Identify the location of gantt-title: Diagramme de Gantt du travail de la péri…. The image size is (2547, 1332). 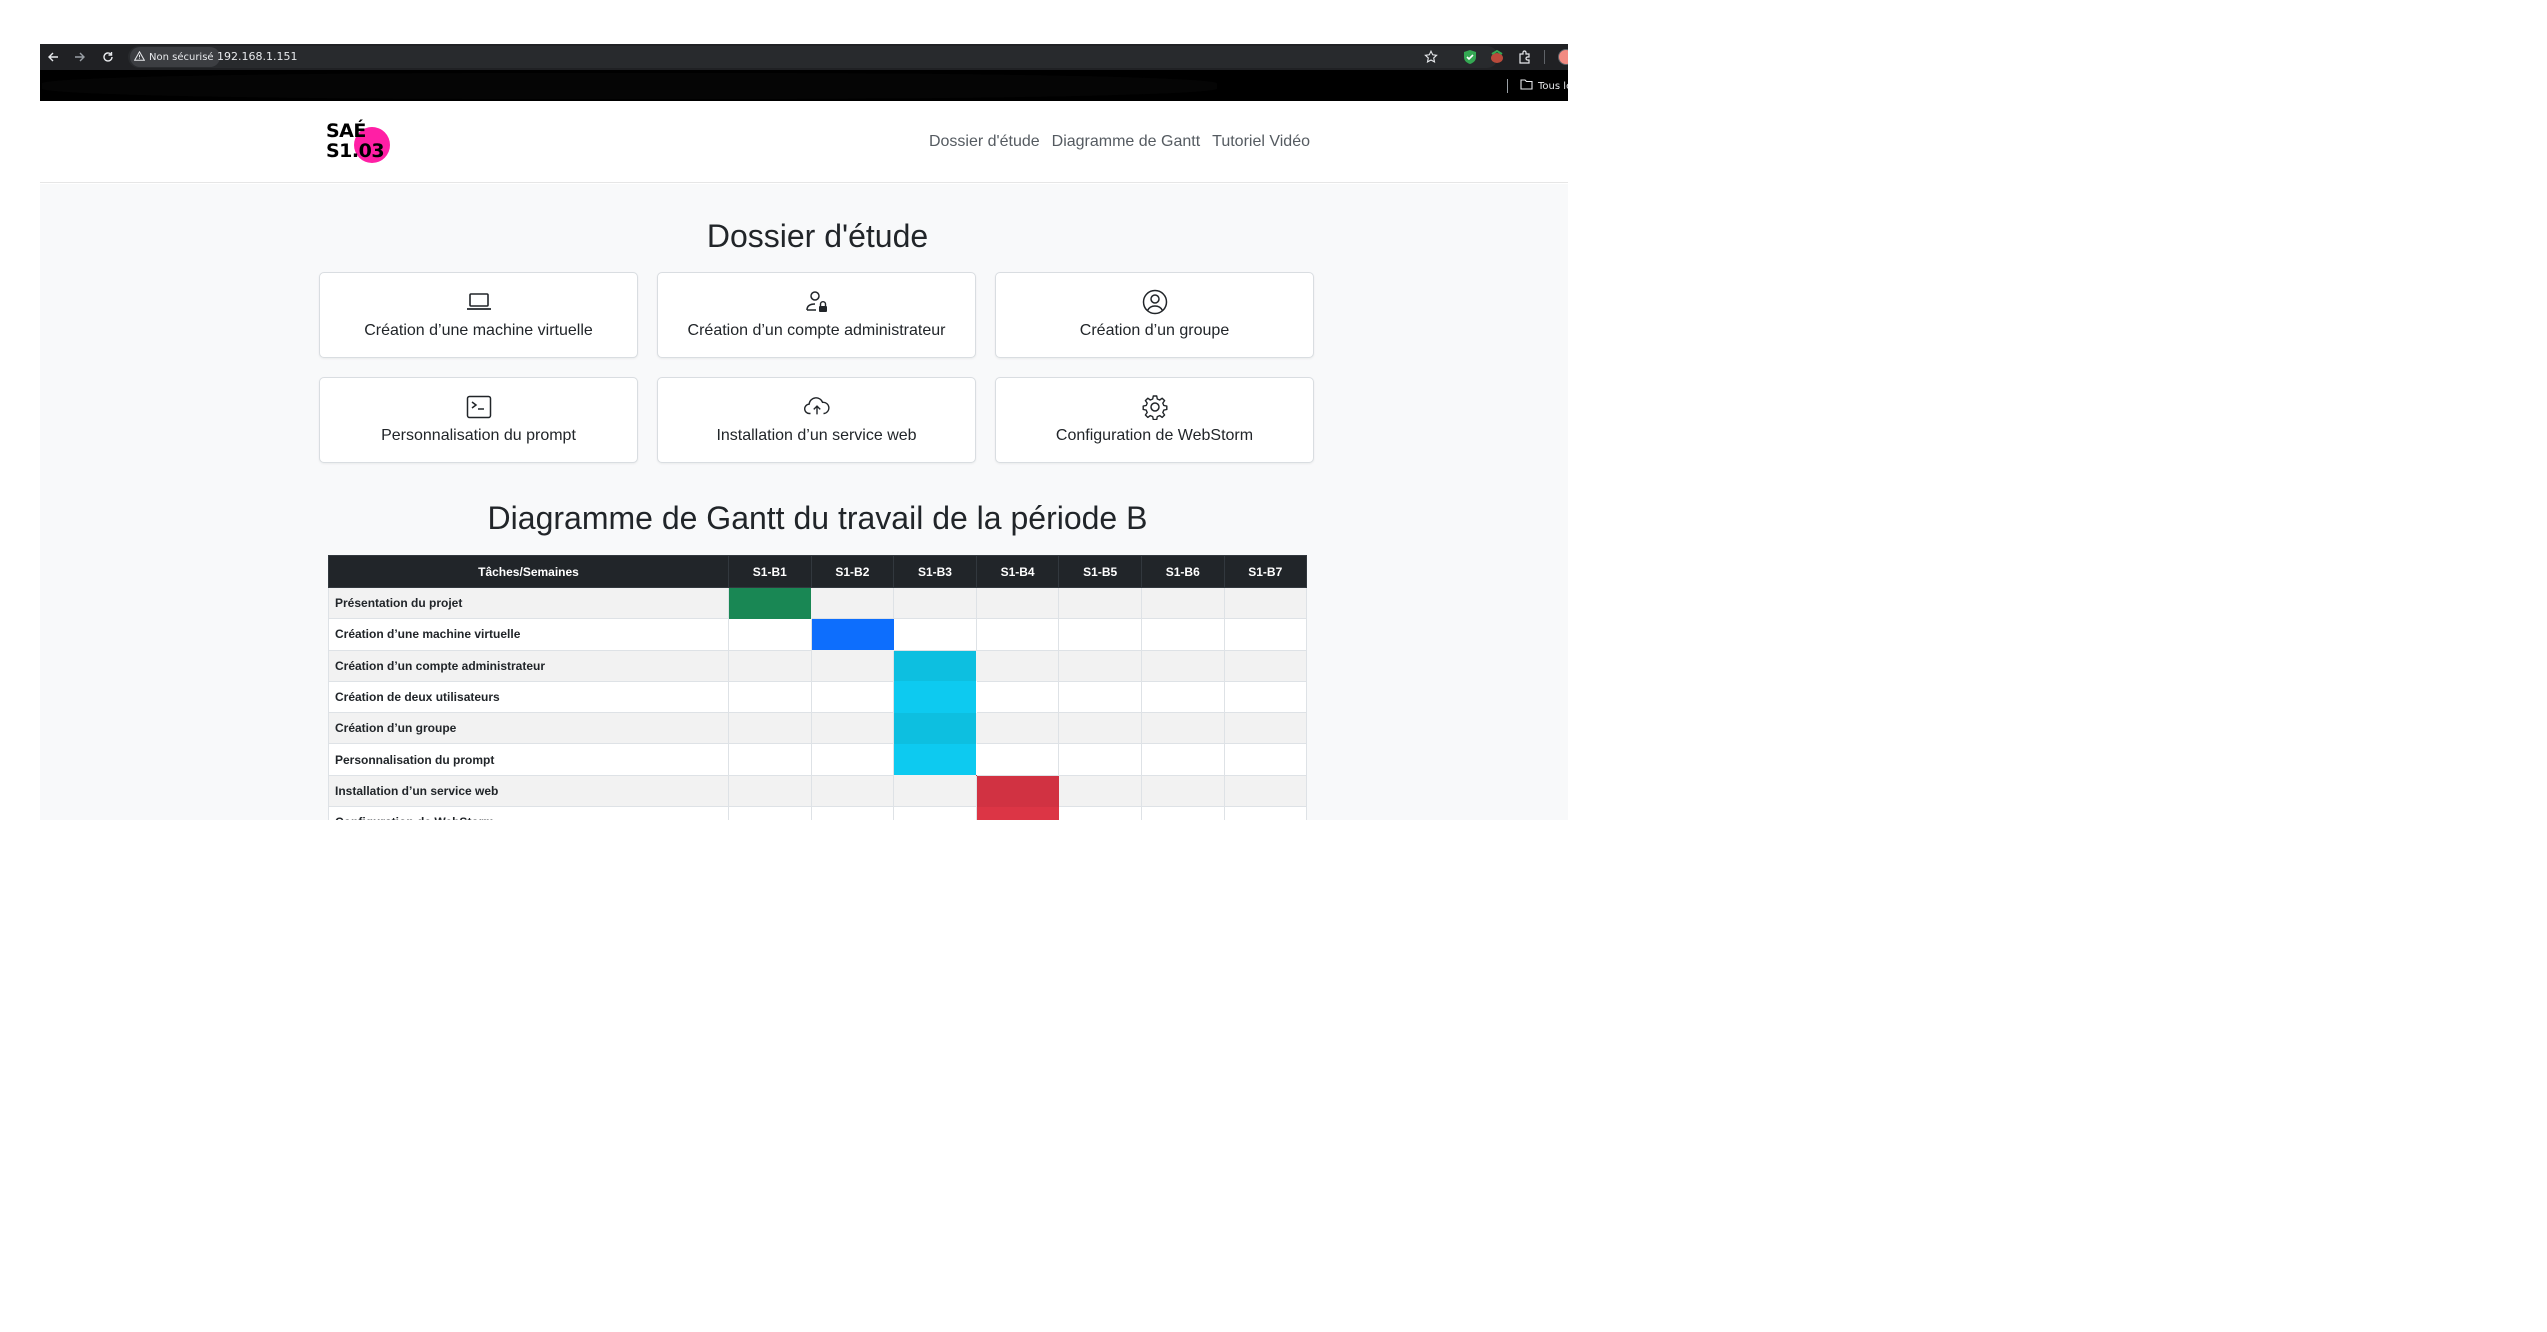
(817, 518).